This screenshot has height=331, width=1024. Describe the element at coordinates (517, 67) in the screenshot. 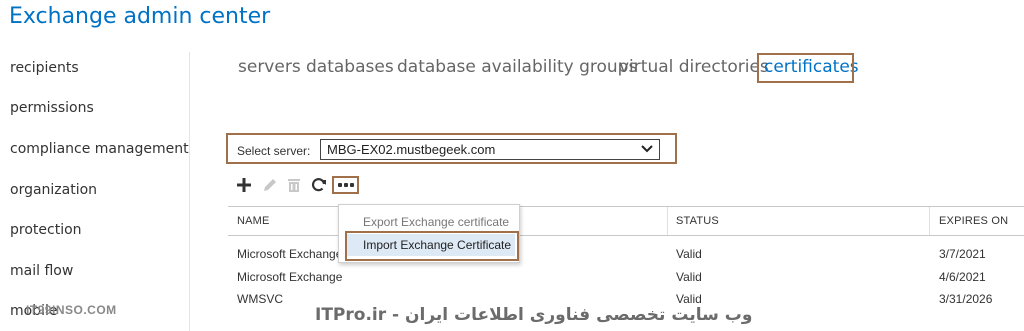

I see `tab-database-availability-groups: database availability groups` at that location.